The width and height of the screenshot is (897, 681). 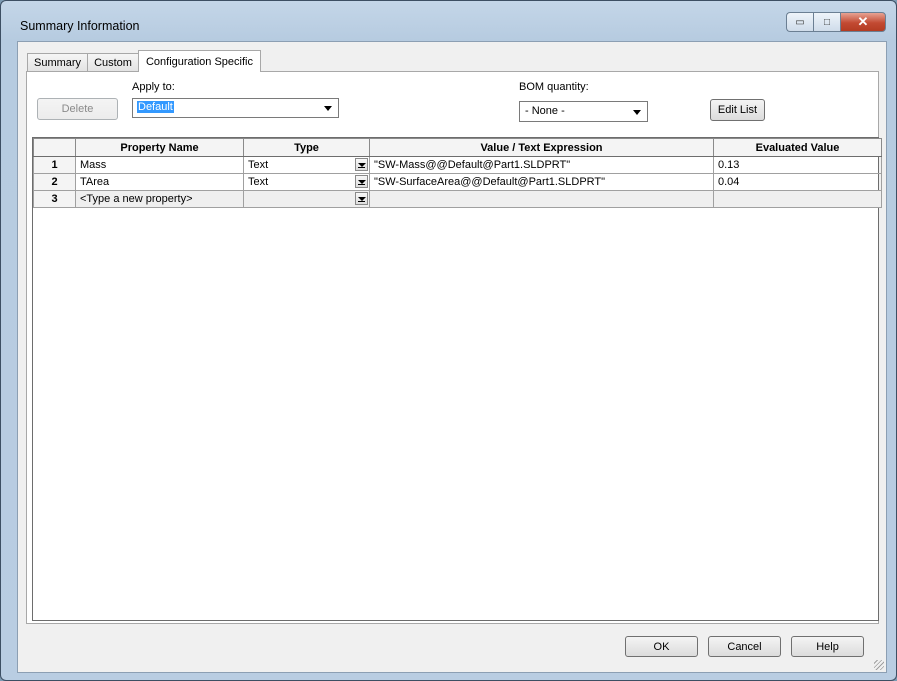 I want to click on value-cell: "SW-SurfaceArea@@Default@Part1.SLDPRT", so click(x=541, y=182).